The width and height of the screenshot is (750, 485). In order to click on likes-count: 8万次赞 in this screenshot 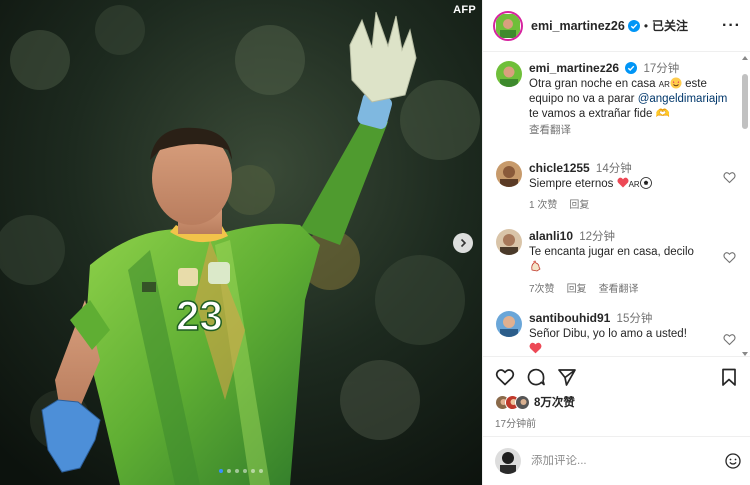, I will do `click(554, 402)`.